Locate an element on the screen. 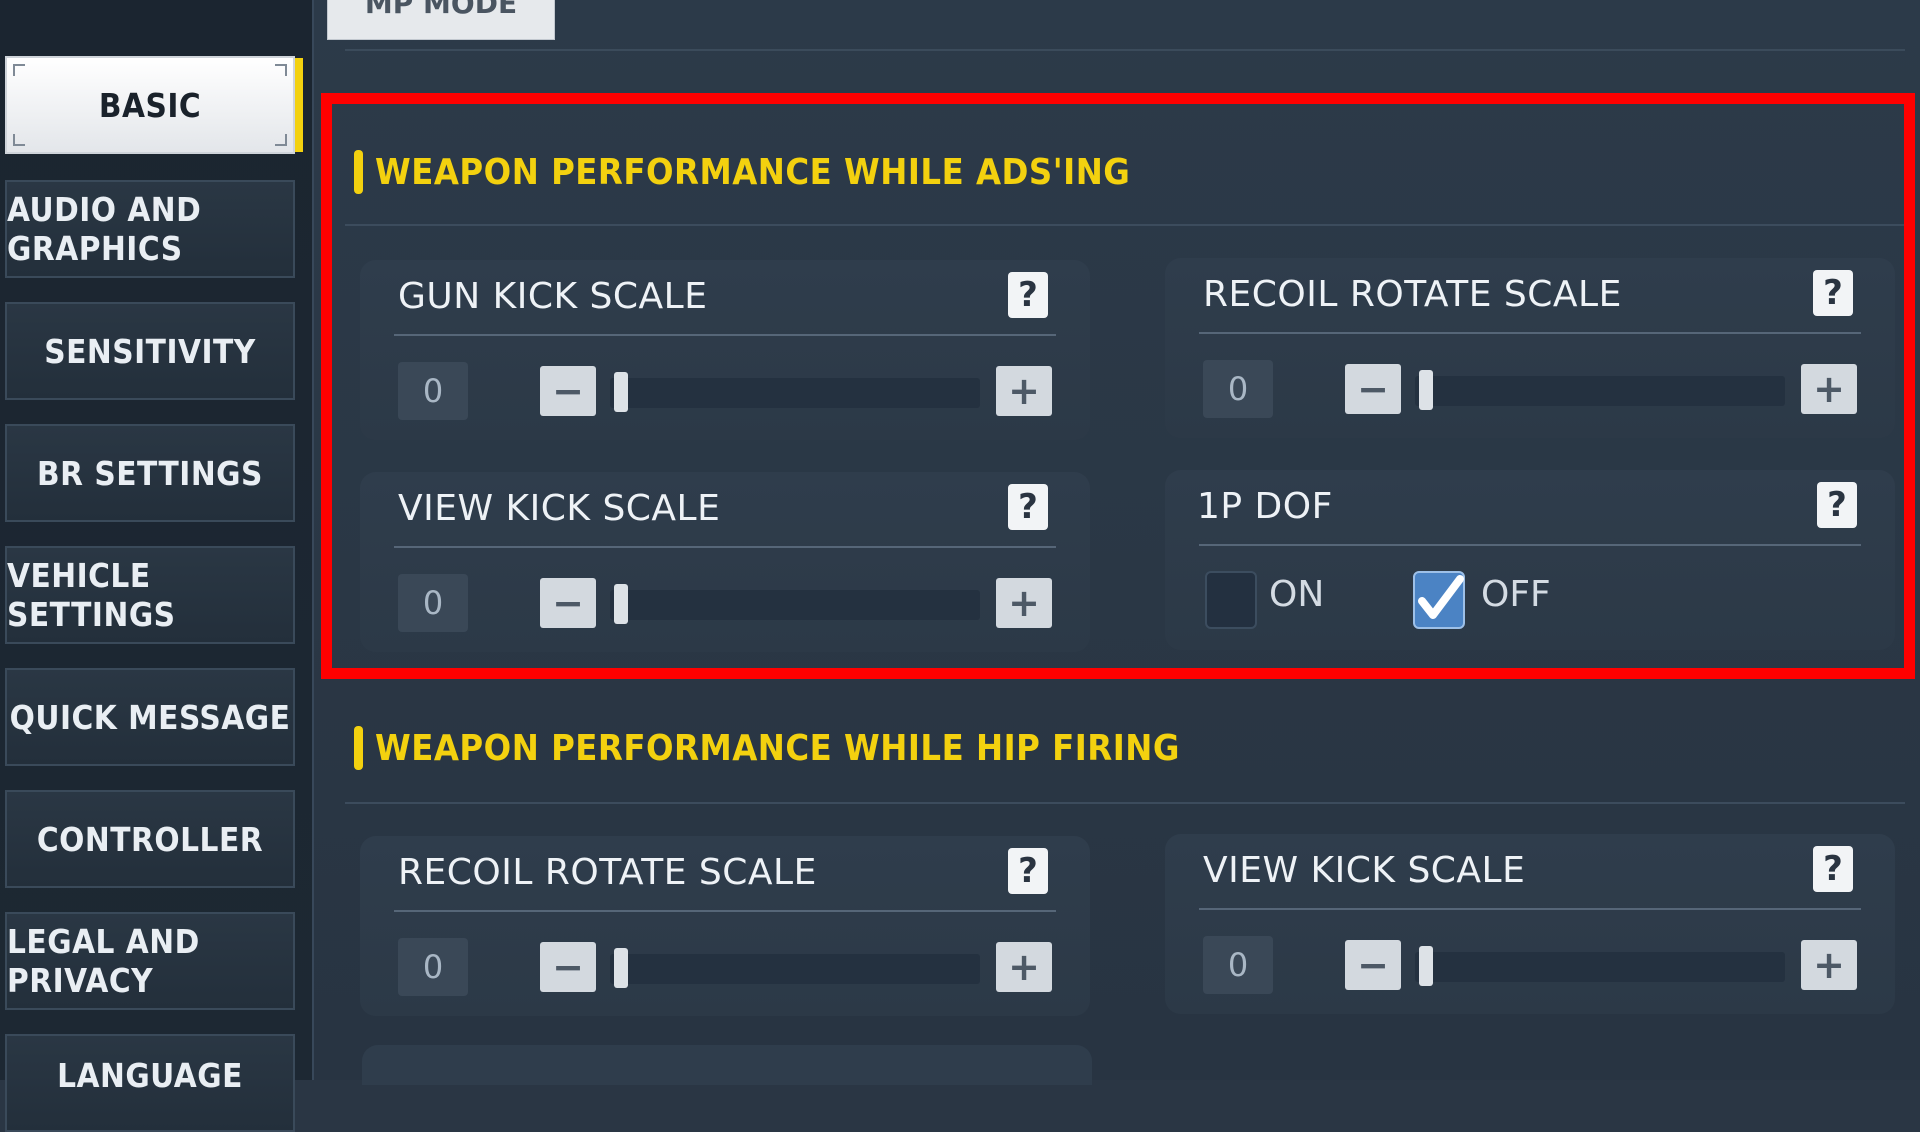  view-kick-scale-panel: VIEW KICK SCALE ? 0 − + is located at coordinates (725, 562).